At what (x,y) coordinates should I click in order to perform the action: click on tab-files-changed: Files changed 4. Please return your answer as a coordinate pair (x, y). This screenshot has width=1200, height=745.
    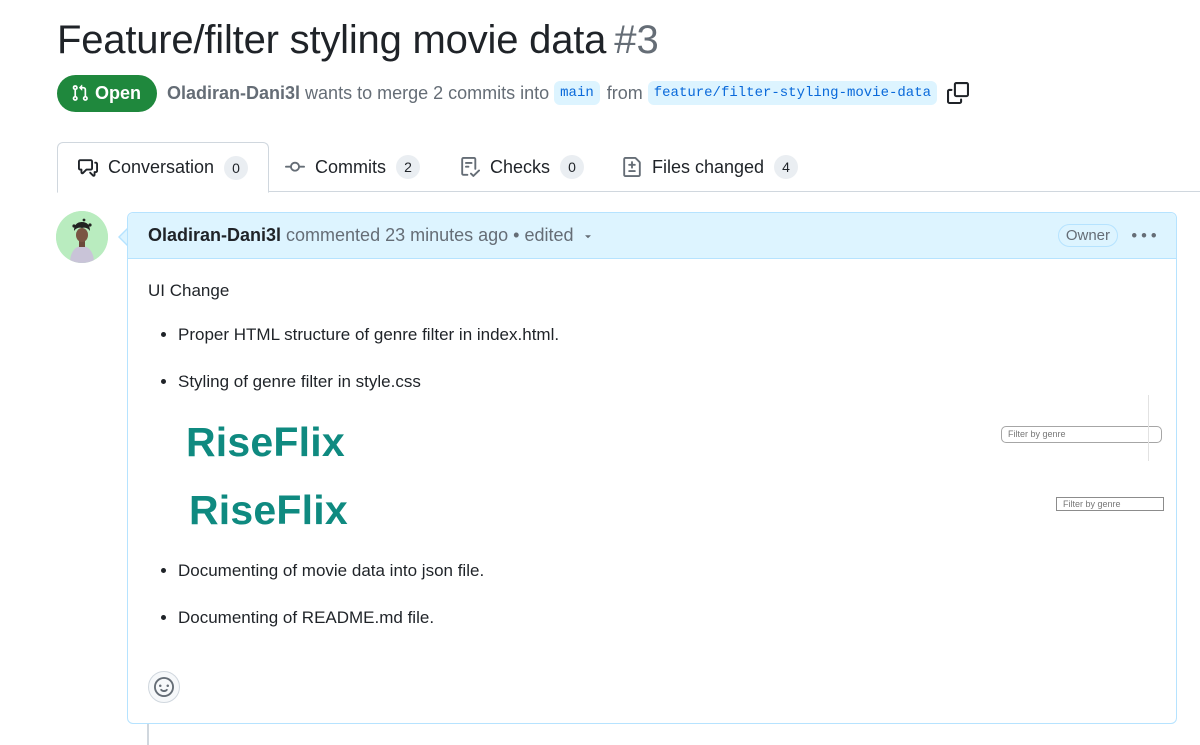
    Looking at the image, I should click on (710, 167).